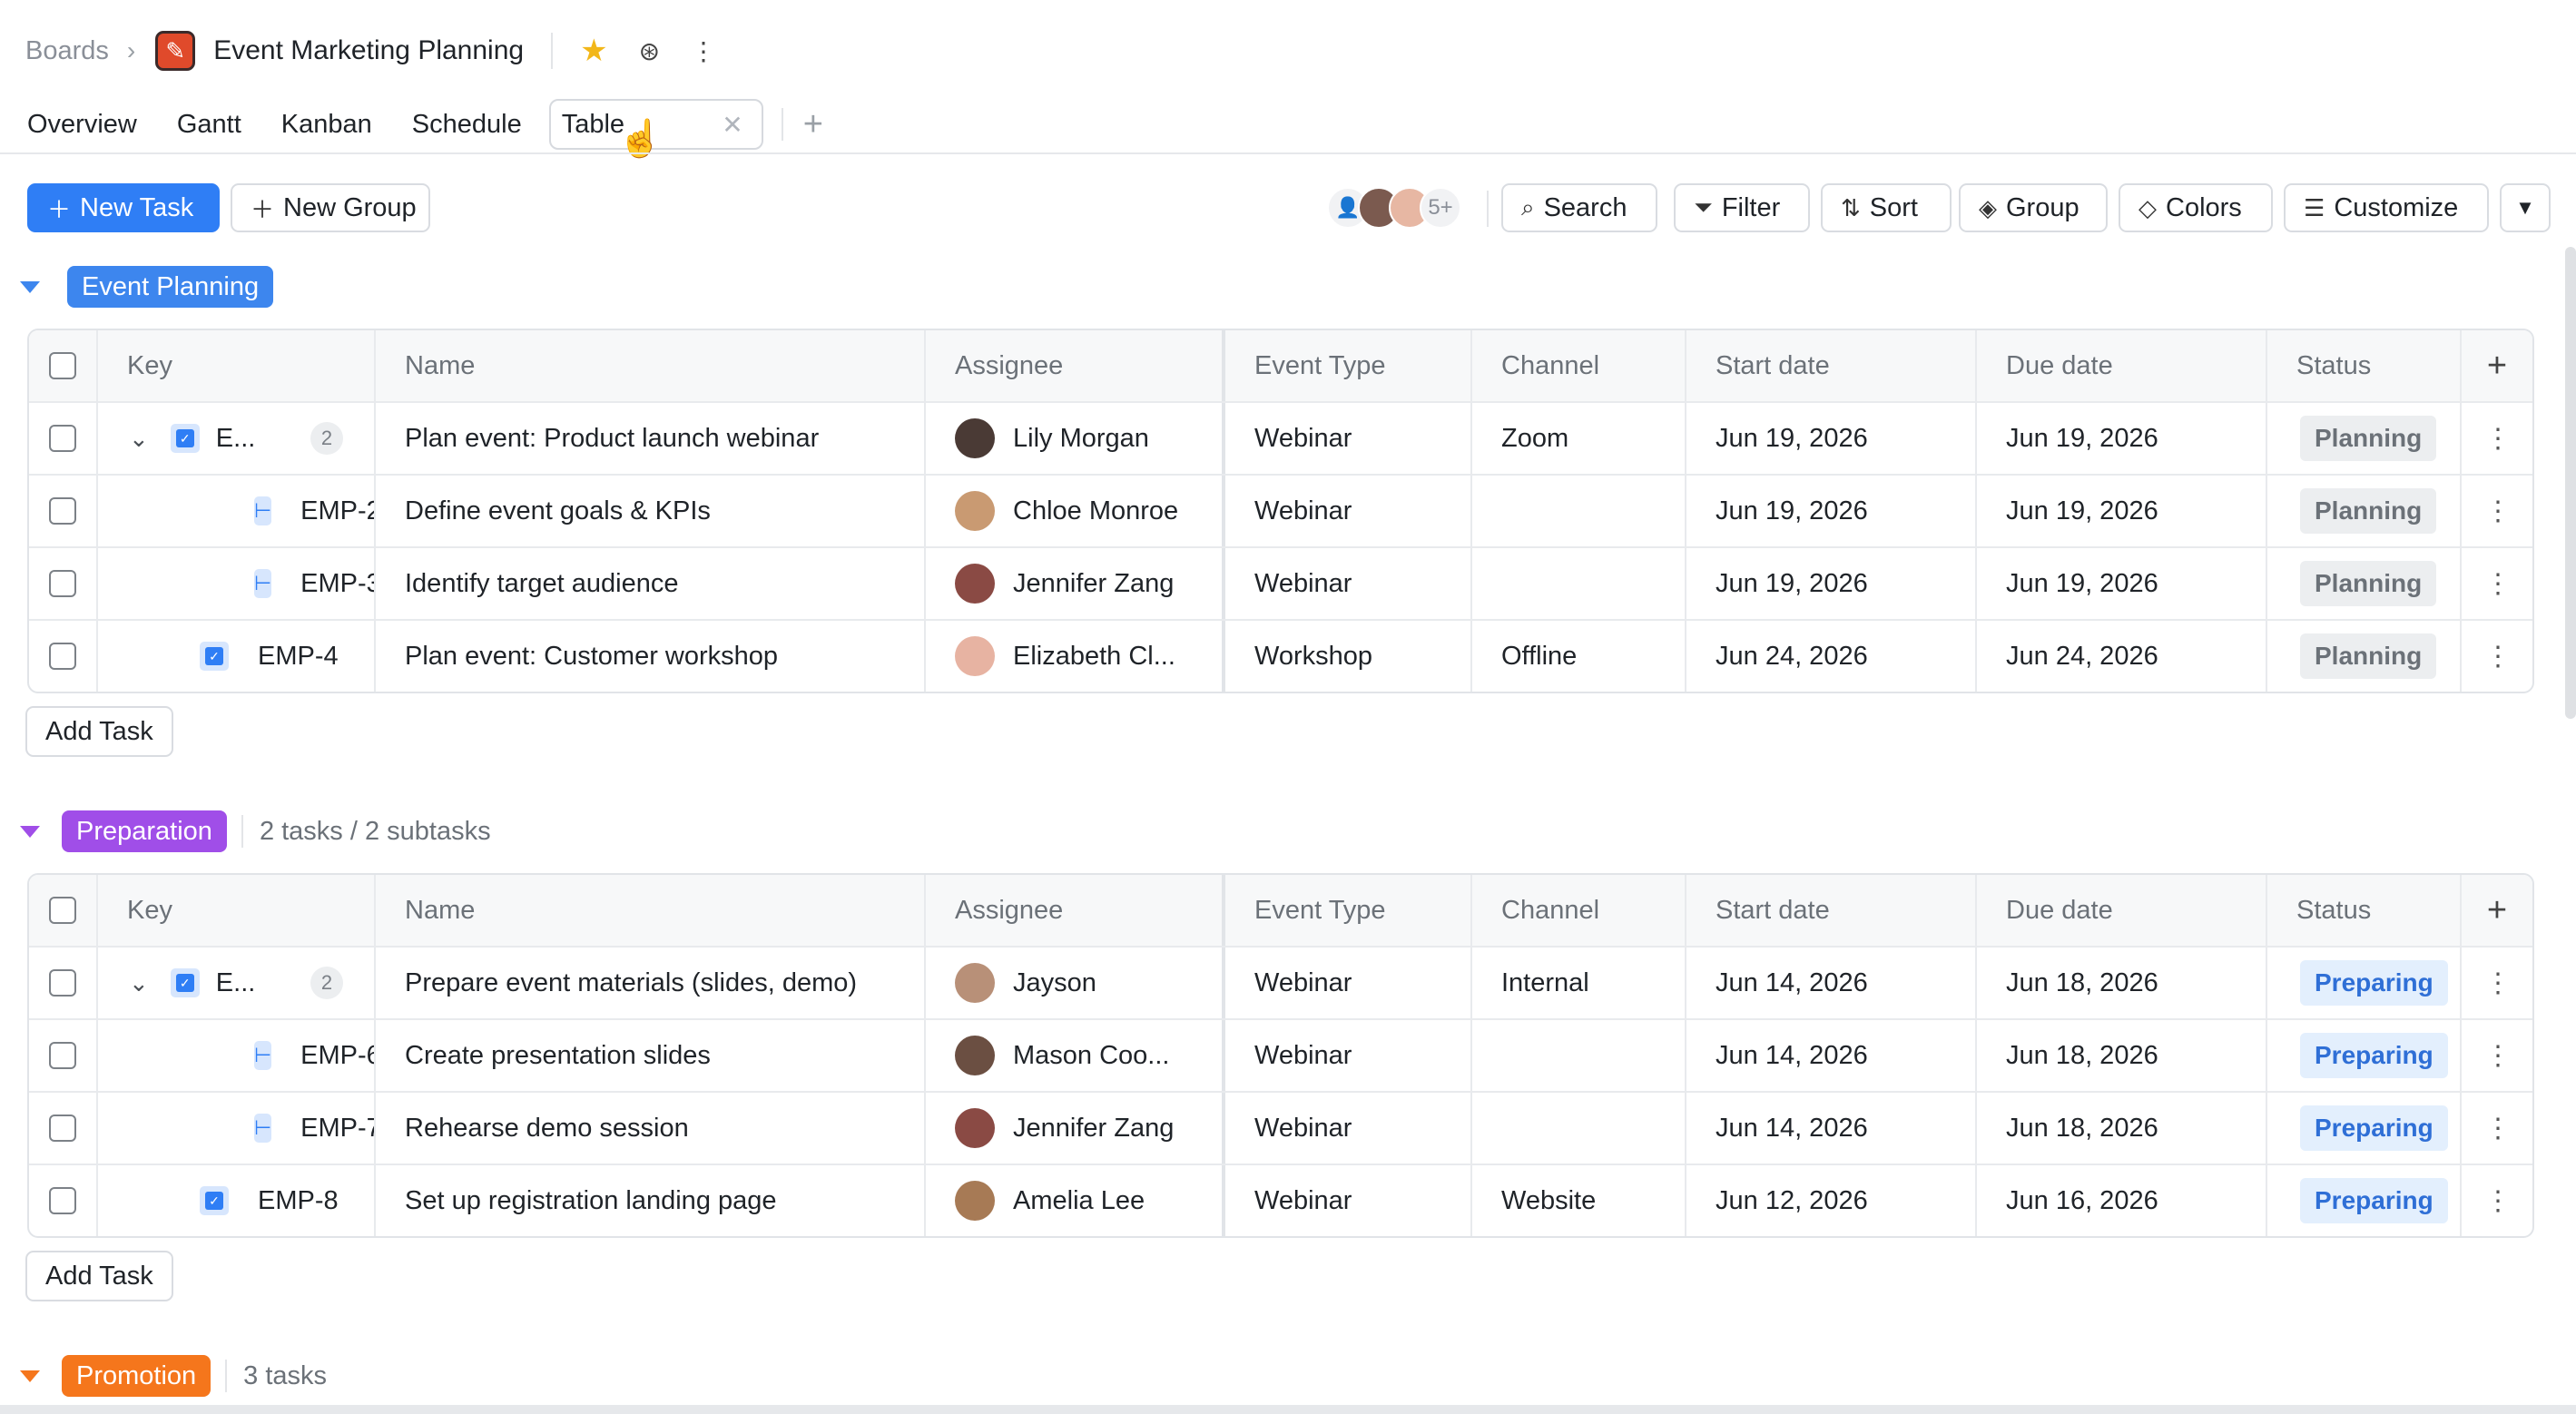 This screenshot has height=1414, width=2576. I want to click on search-button: ⌕ Search, so click(1579, 207).